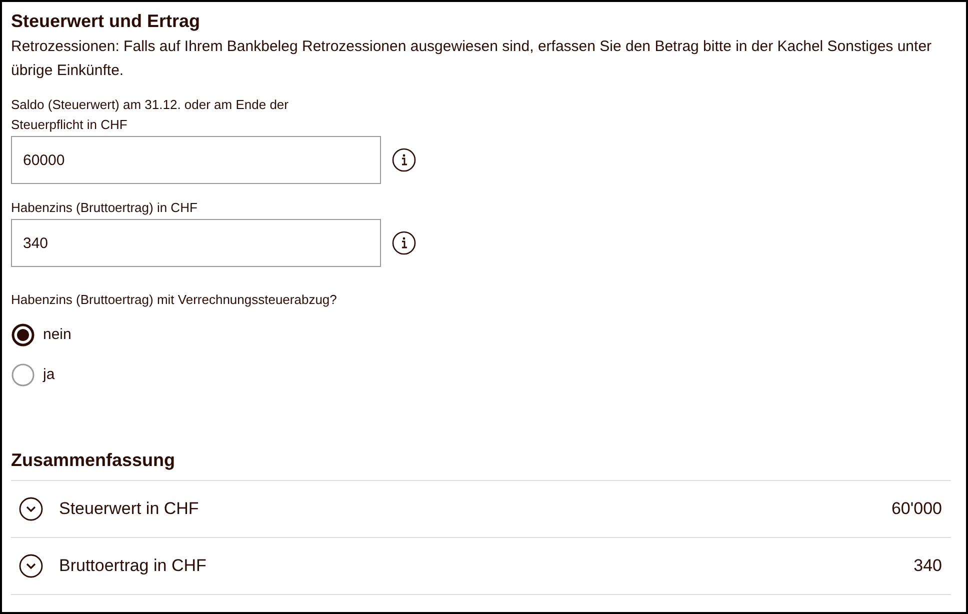 This screenshot has width=968, height=614. I want to click on summary-value: 340, so click(928, 566).